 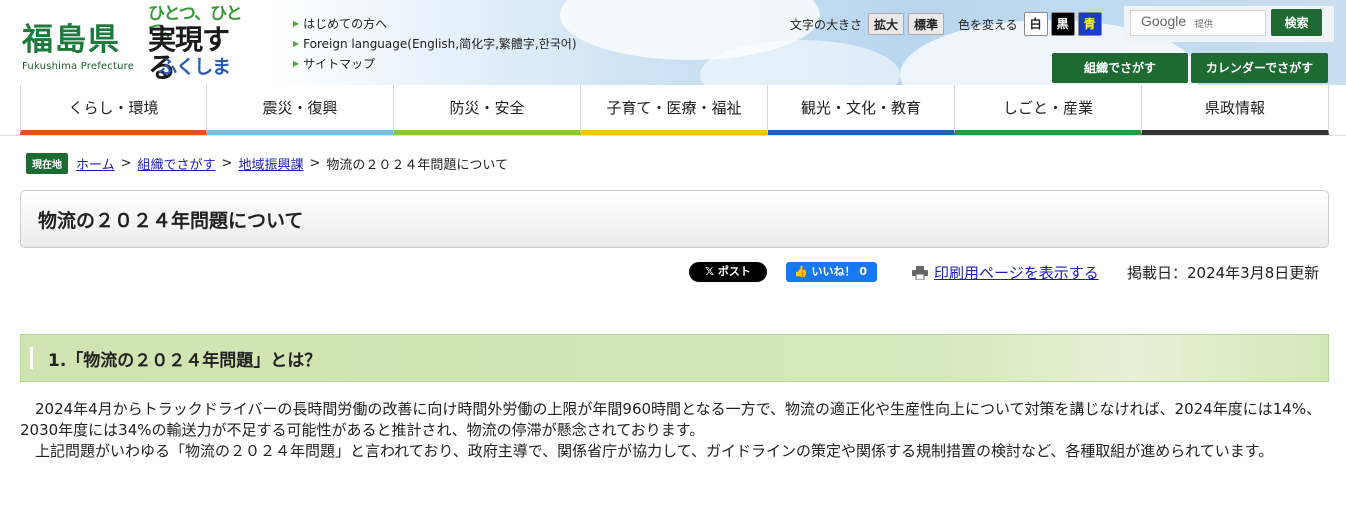 I want to click on page-title-box: 物流の２０２４年問題について, so click(x=674, y=219).